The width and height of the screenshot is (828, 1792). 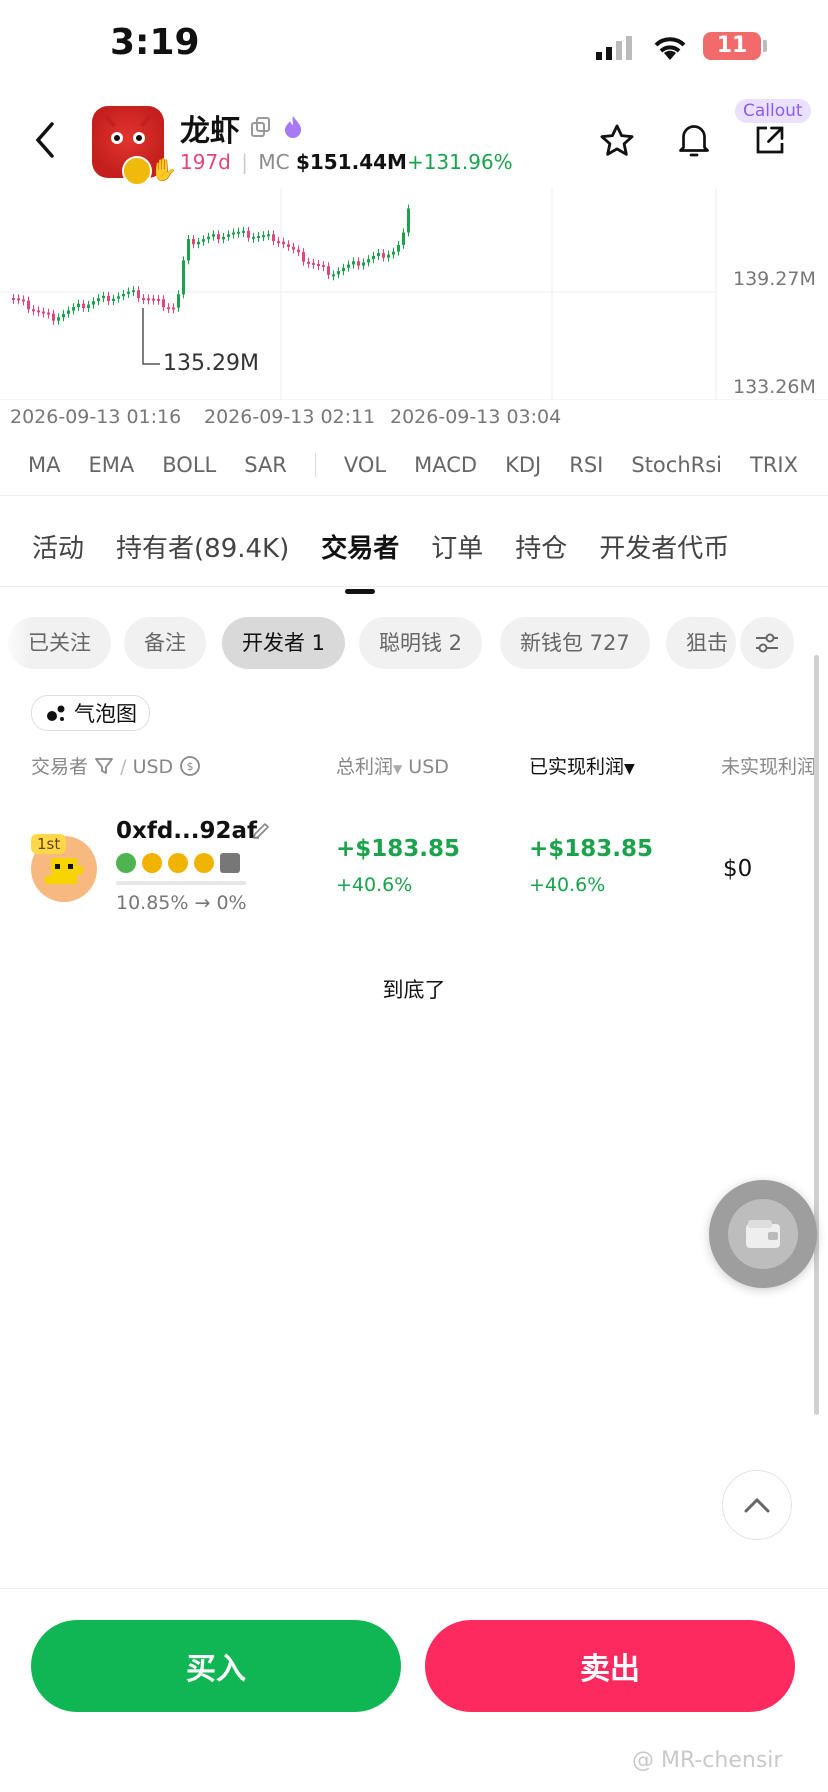 What do you see at coordinates (58, 543) in the screenshot?
I see `tab-activity: 活动` at bounding box center [58, 543].